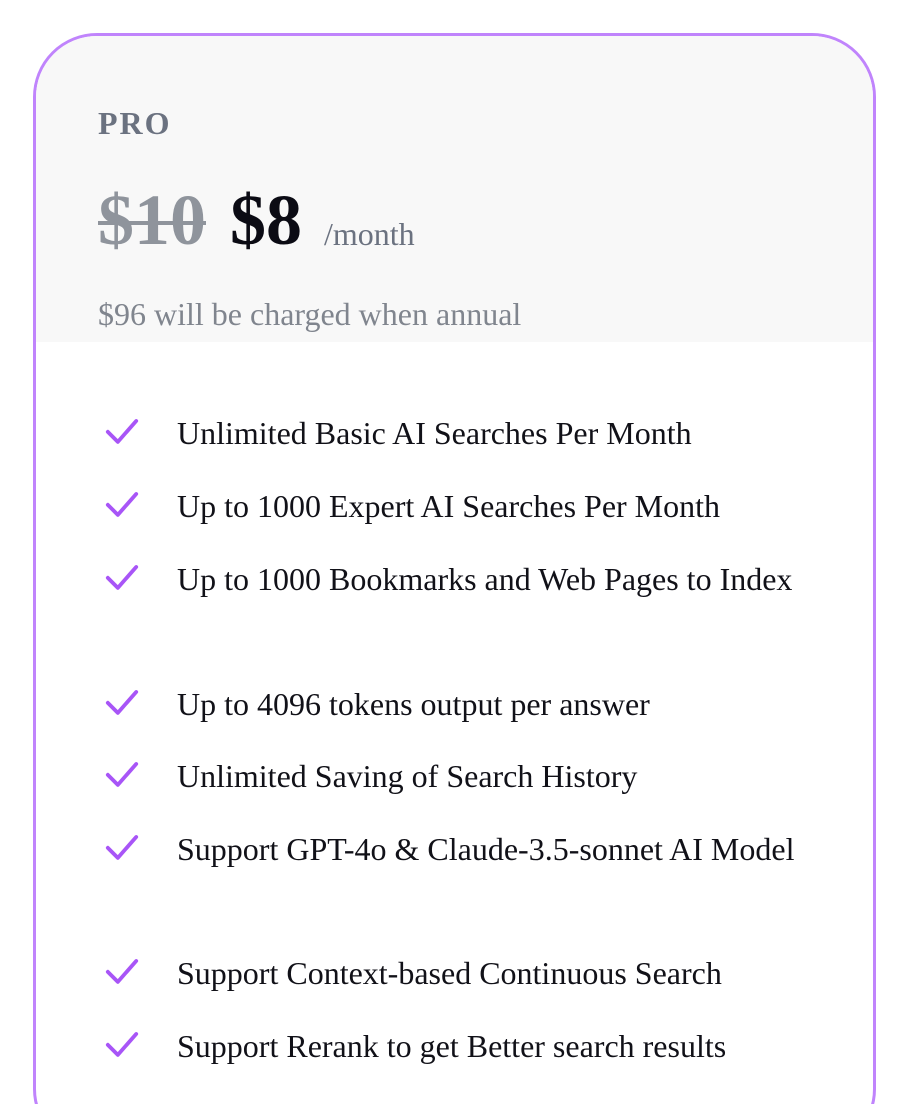 This screenshot has width=916, height=1104. Describe the element at coordinates (266, 220) in the screenshot. I see `current-price: $8` at that location.